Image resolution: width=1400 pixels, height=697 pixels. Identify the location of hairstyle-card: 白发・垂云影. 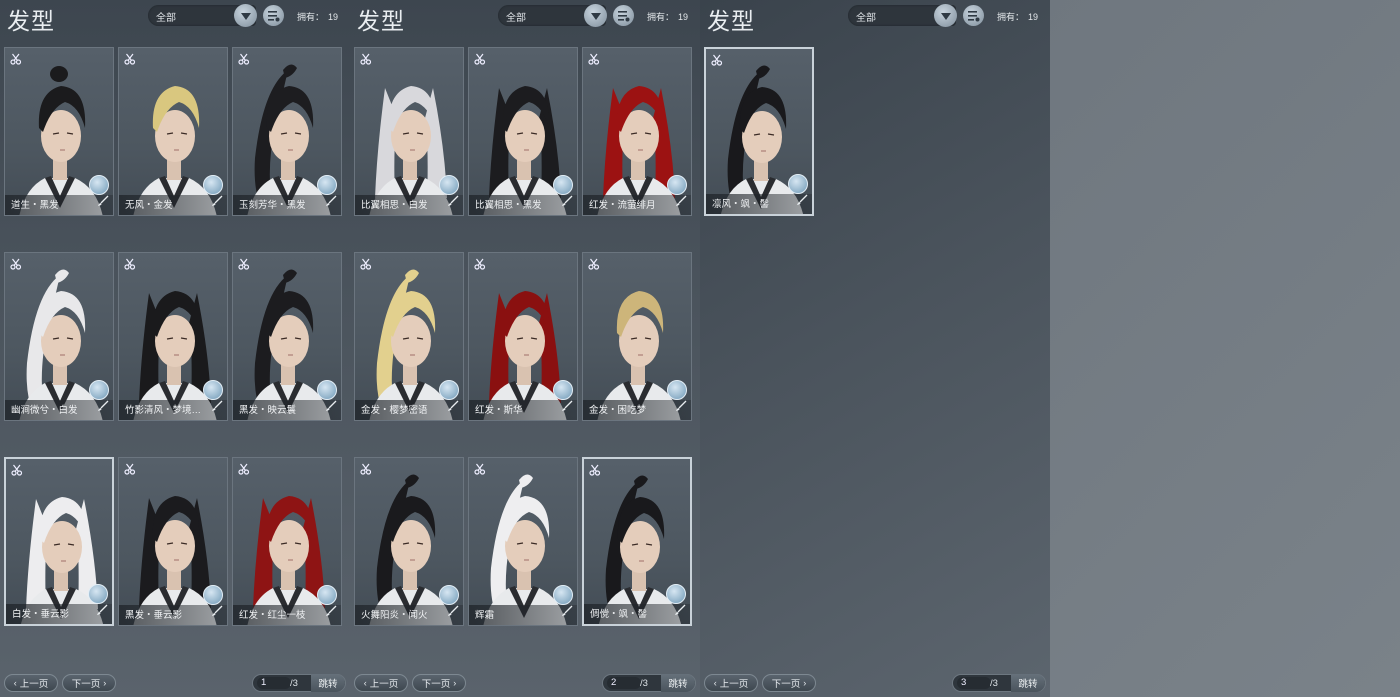
(59, 541).